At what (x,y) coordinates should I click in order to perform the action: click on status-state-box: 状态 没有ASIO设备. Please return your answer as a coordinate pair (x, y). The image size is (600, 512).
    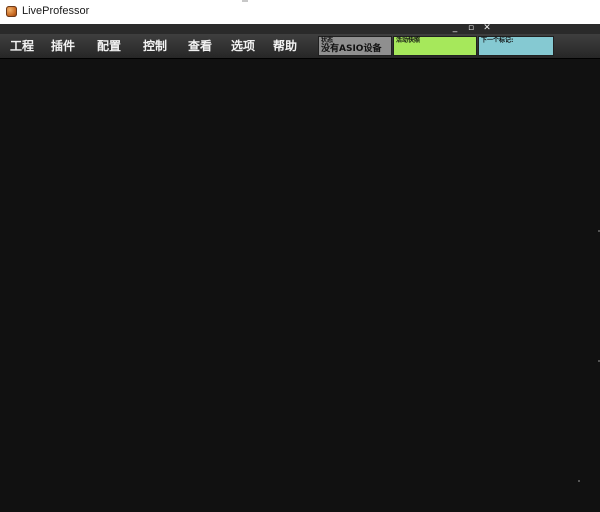
    Looking at the image, I should click on (355, 46).